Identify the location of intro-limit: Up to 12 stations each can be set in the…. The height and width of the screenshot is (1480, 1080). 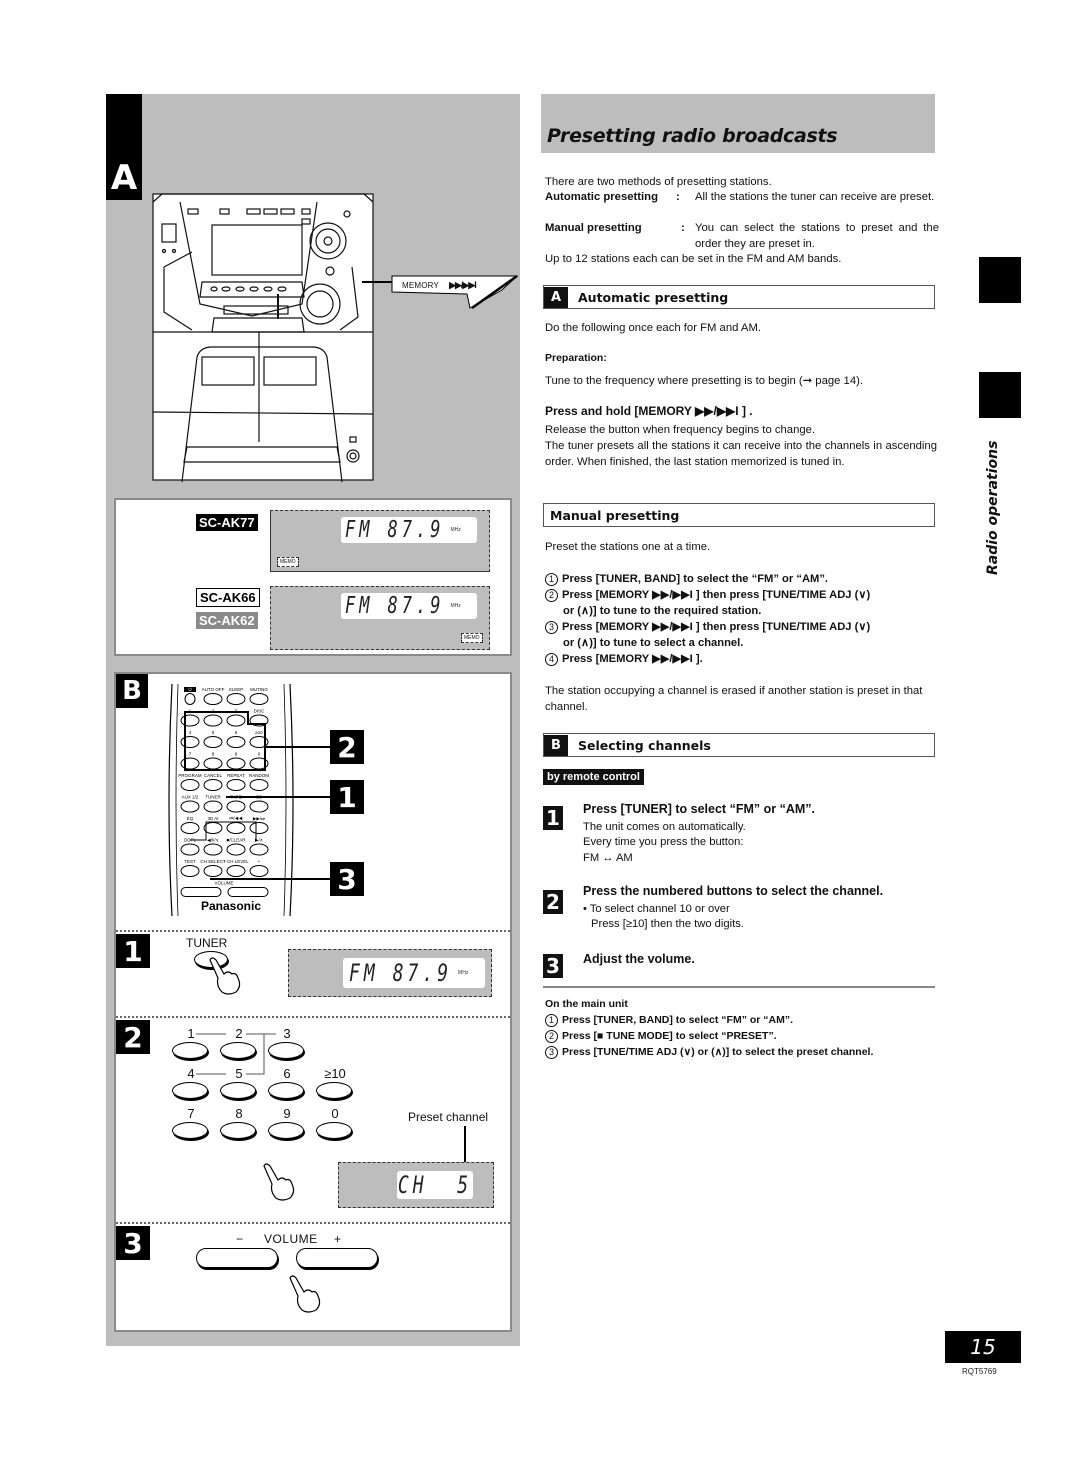
(693, 259).